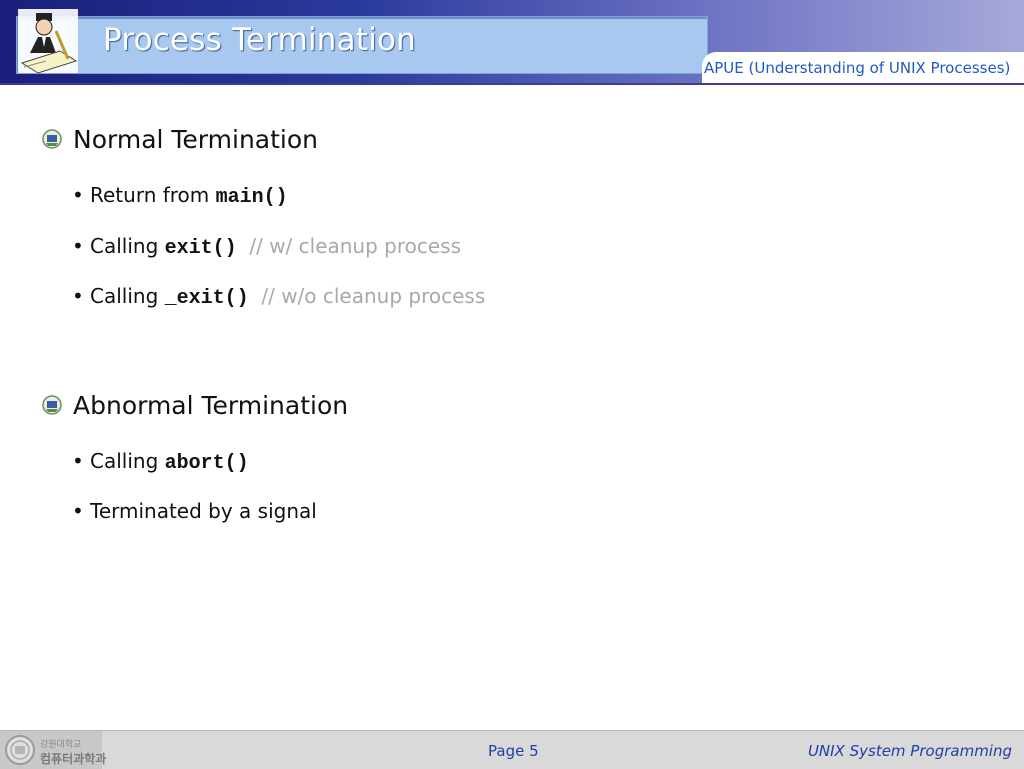  What do you see at coordinates (373, 296) in the screenshot?
I see `code-comment: // w/o cleanup process` at bounding box center [373, 296].